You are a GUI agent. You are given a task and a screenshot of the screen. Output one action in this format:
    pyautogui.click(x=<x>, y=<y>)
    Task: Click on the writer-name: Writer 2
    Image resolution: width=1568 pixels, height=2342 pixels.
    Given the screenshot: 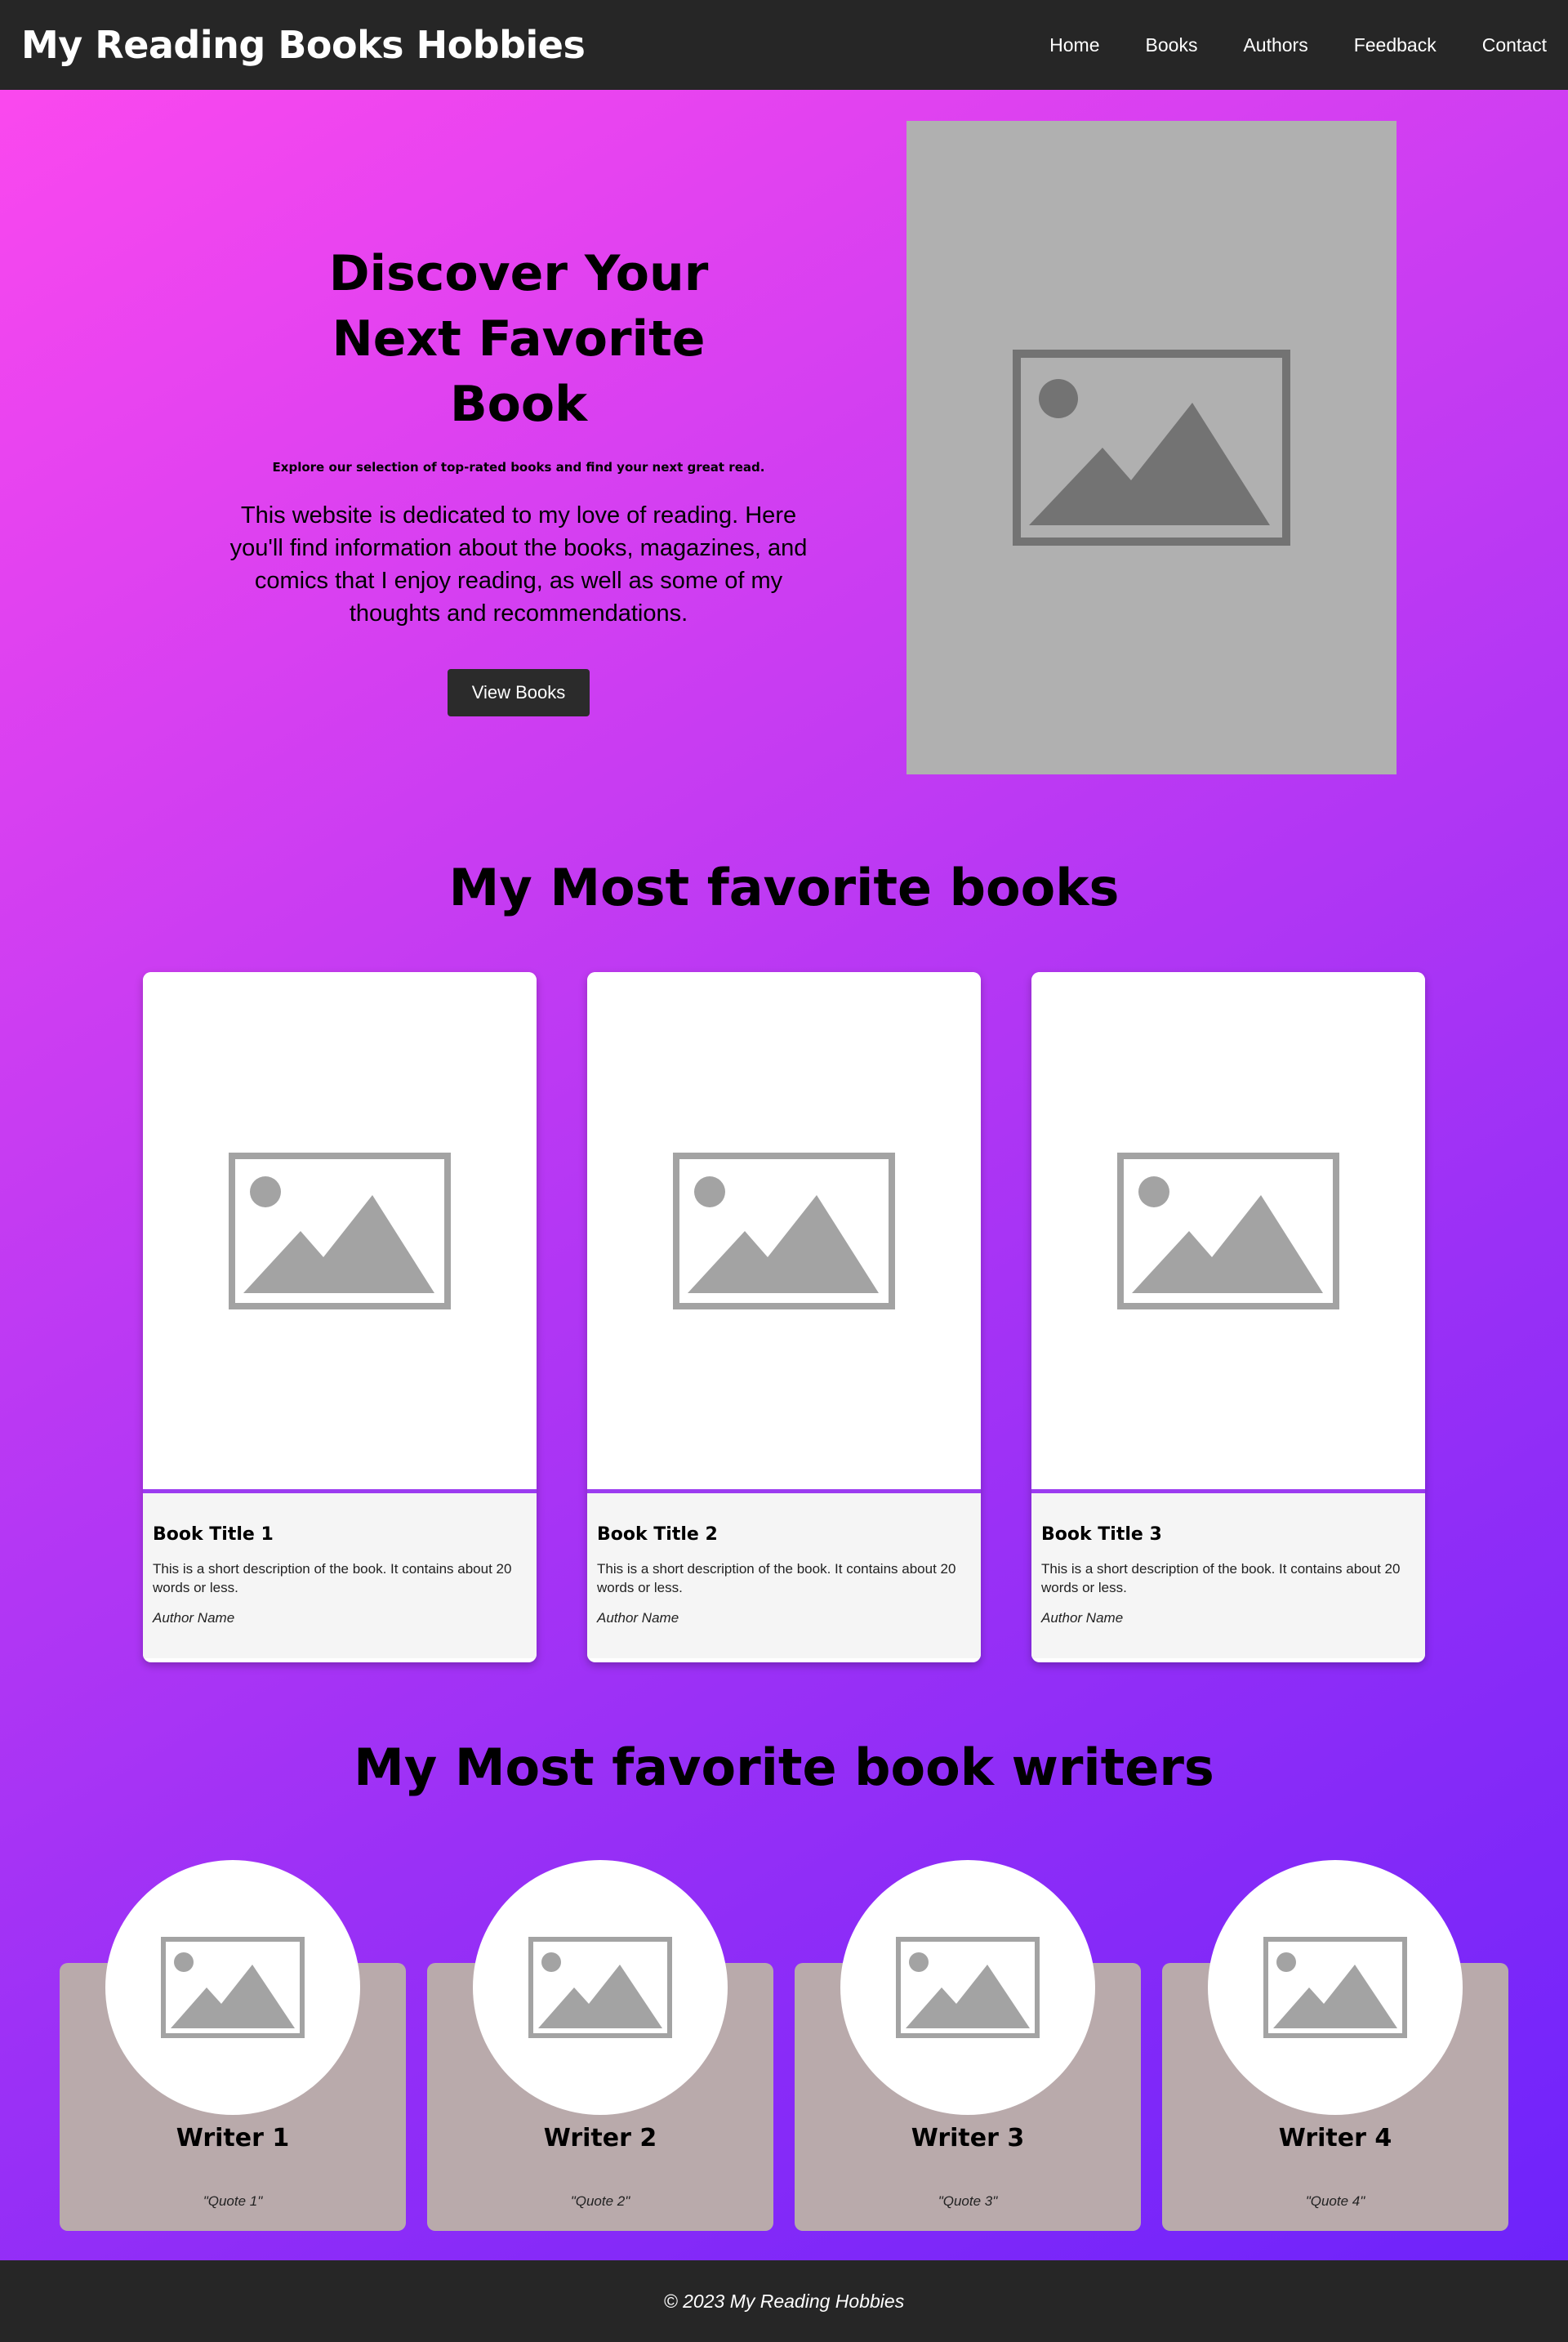 What is the action you would take?
    pyautogui.click(x=600, y=2138)
    